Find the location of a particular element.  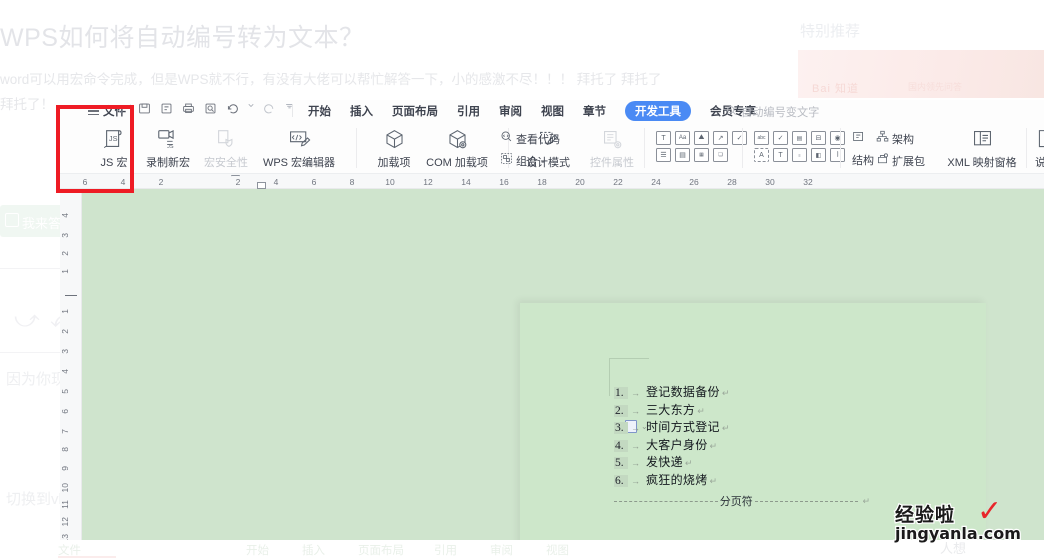

control-radio-button: ◉ is located at coordinates (837, 138).